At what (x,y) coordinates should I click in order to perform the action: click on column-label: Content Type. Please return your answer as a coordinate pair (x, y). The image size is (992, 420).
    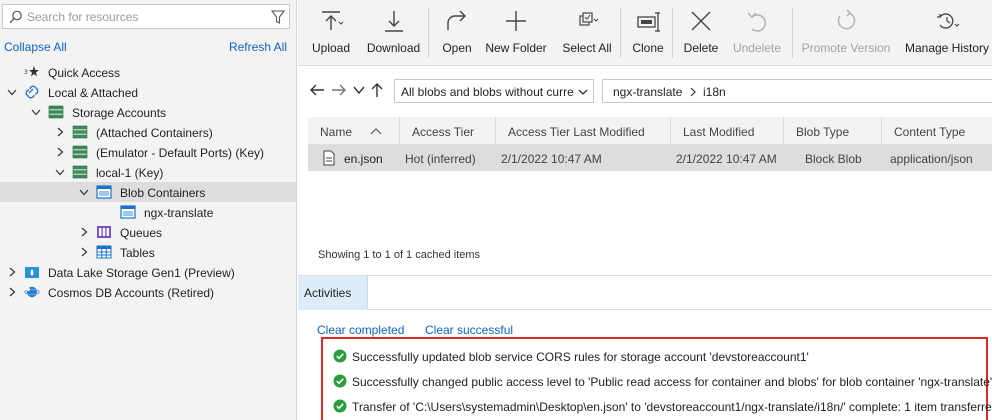
    Looking at the image, I should click on (930, 132).